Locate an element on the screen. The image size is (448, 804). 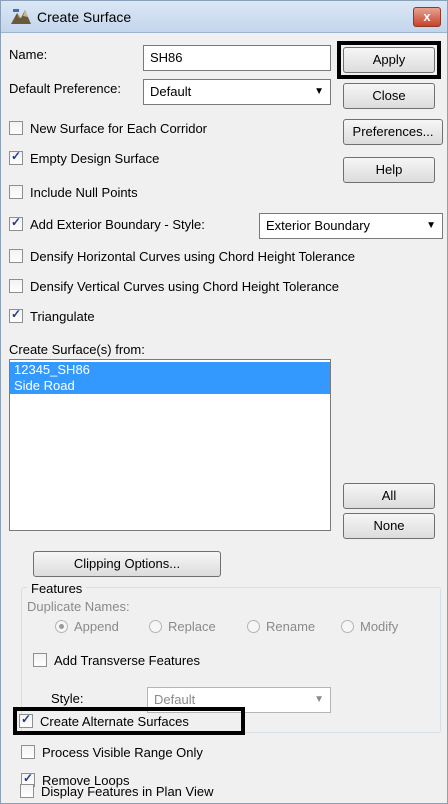
name-label: Name: is located at coordinates (28, 54).